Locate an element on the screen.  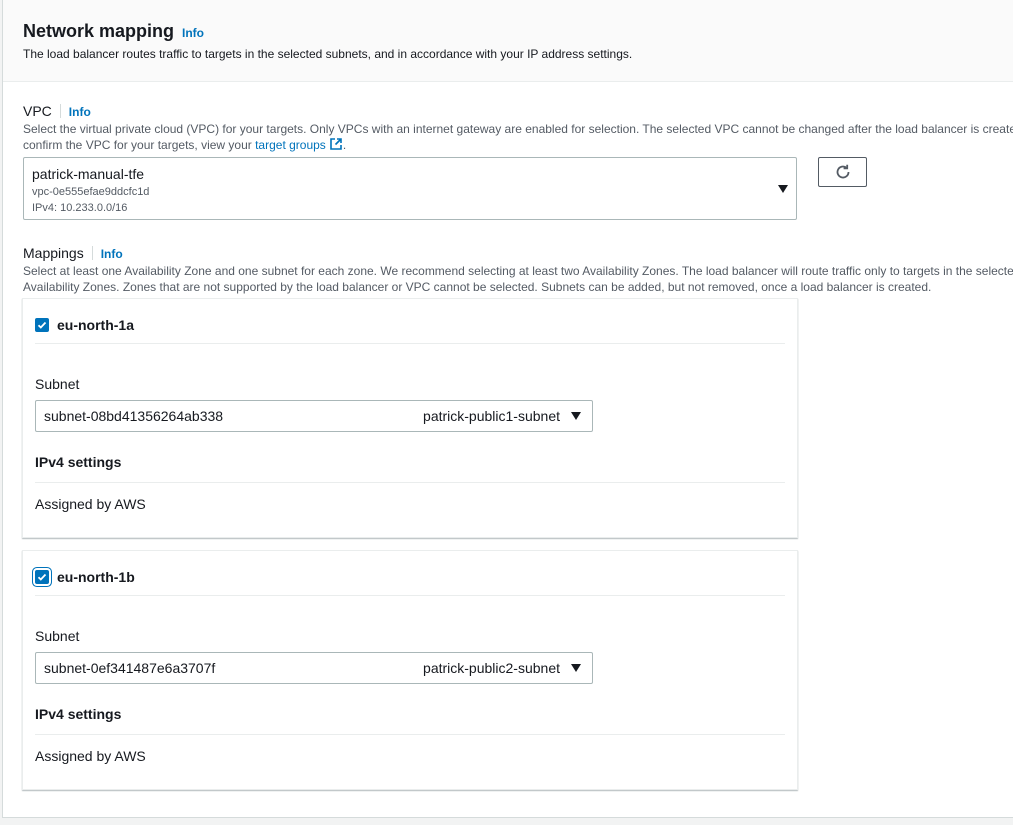
vpc-cidr: IPv4: 10.233.0.0/16 is located at coordinates (80, 208).